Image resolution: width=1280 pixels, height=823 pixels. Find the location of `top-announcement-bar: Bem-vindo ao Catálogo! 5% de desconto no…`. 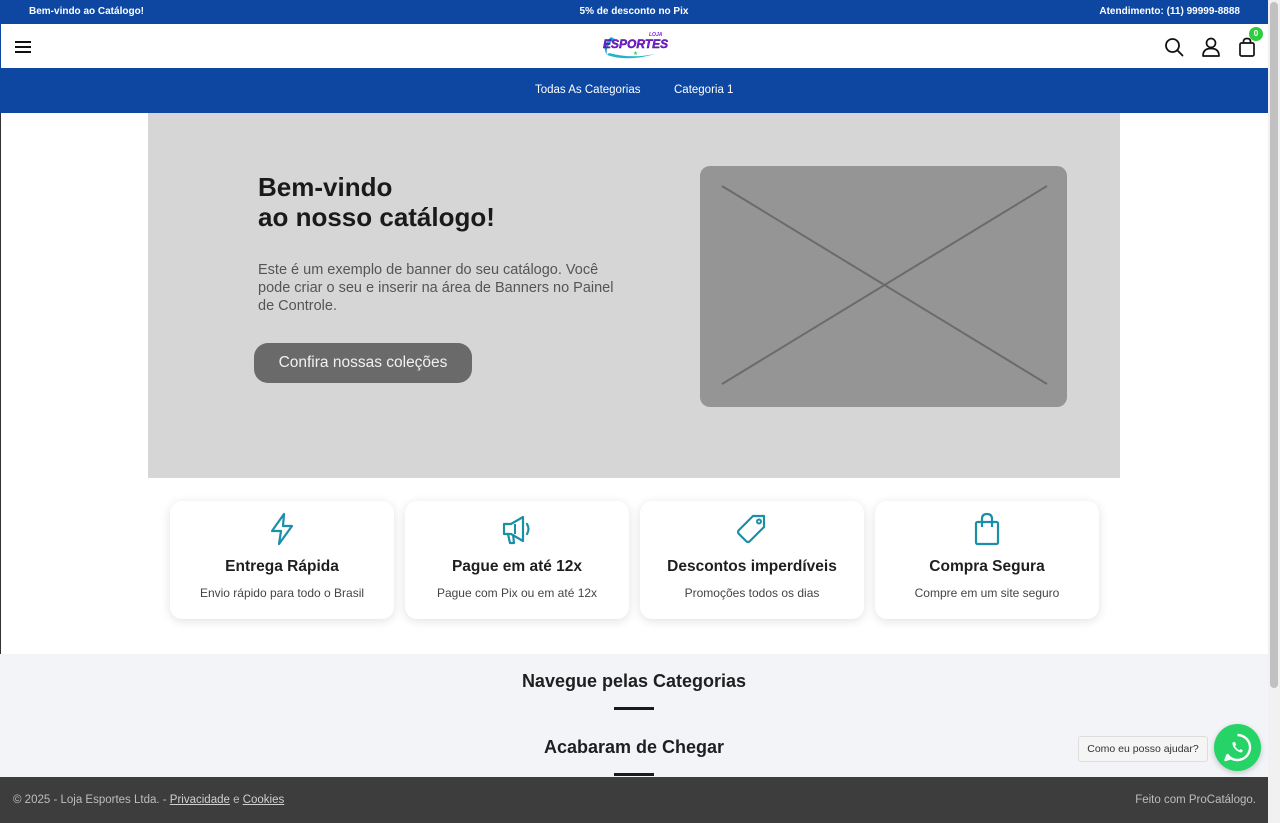

top-announcement-bar: Bem-vindo ao Catálogo! 5% de desconto no… is located at coordinates (634, 12).